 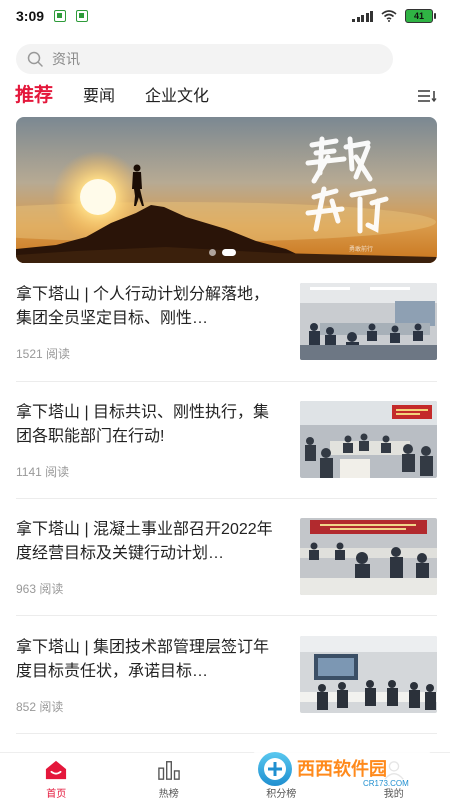 What do you see at coordinates (362, 16) in the screenshot?
I see `signal-icon` at bounding box center [362, 16].